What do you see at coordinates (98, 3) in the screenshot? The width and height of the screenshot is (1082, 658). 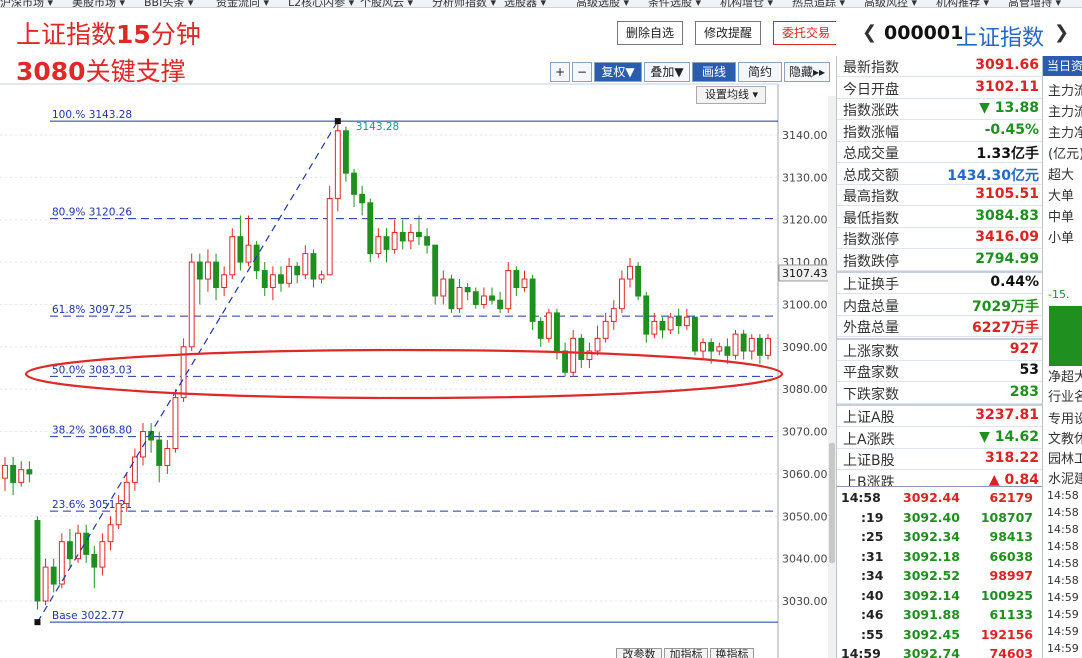 I see `menu-item: 美股市场 ▾` at bounding box center [98, 3].